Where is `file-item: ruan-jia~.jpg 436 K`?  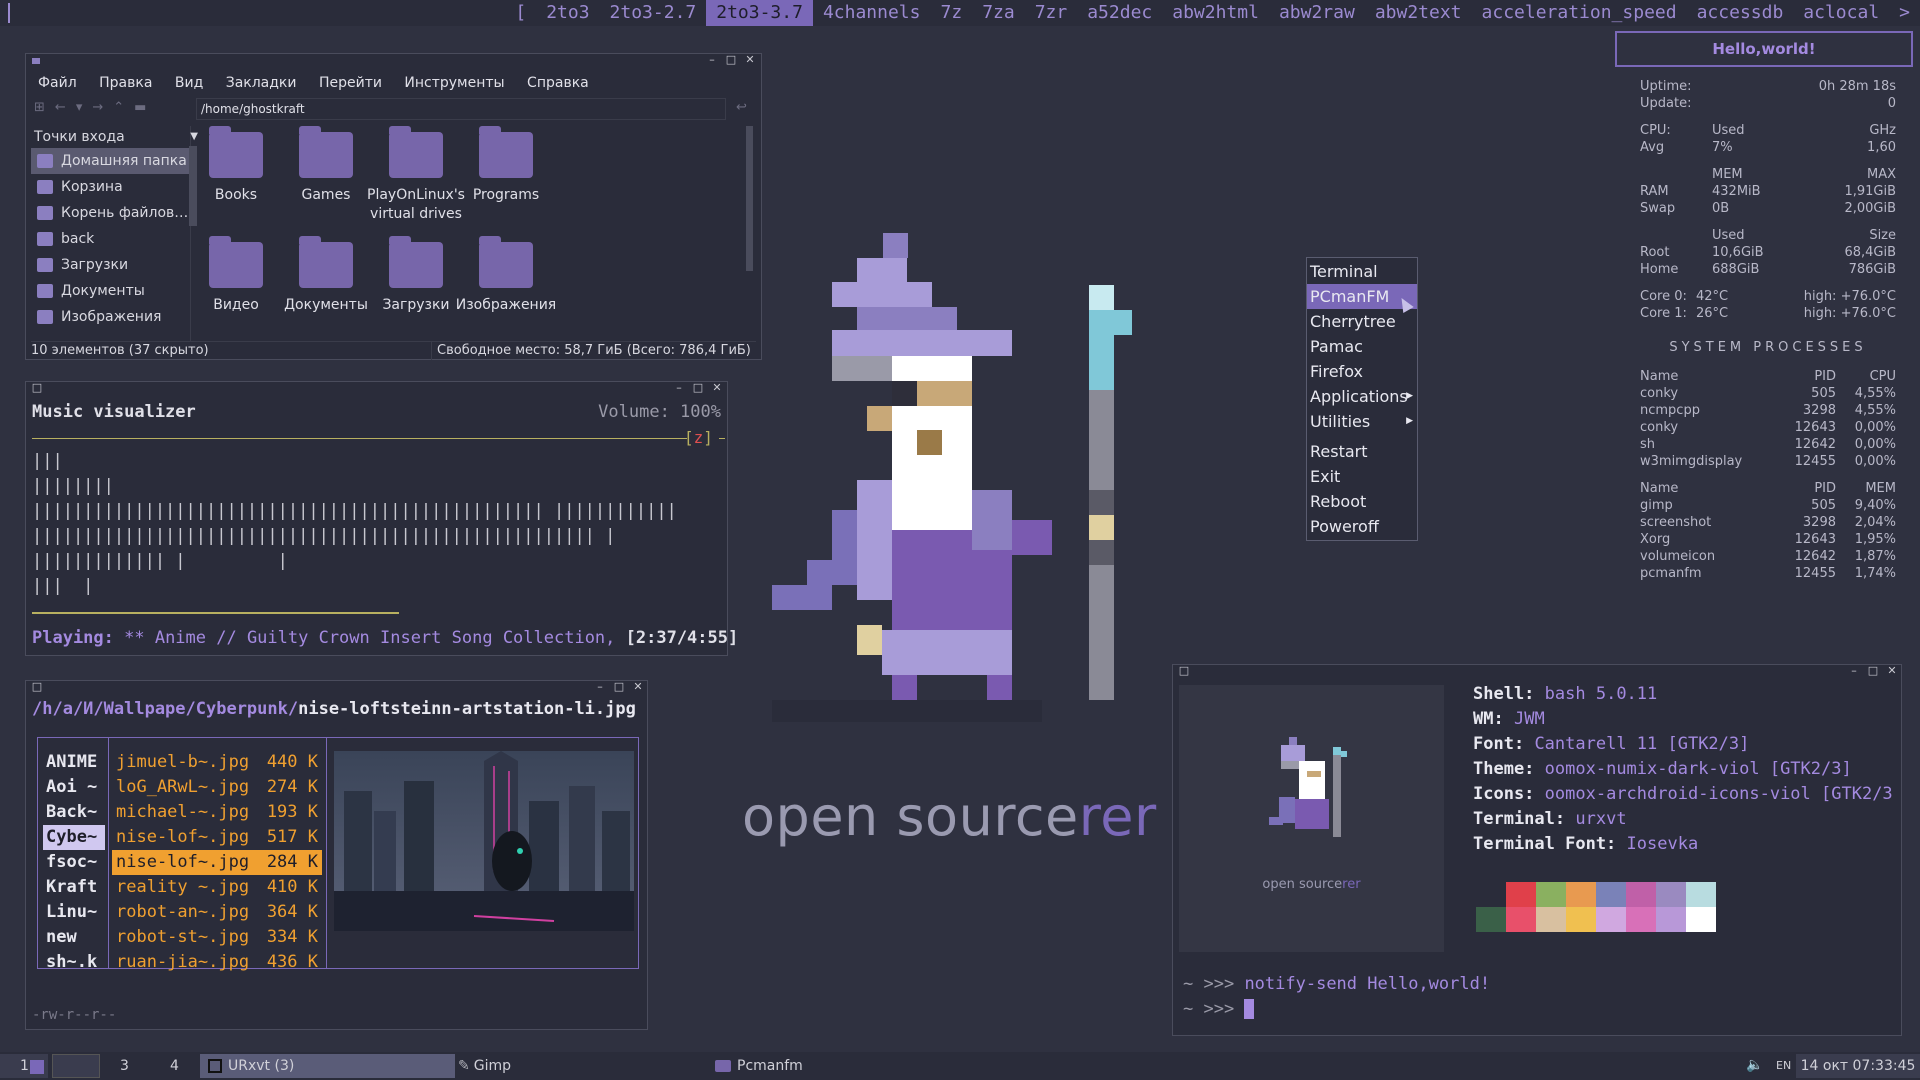 file-item: ruan-jia~.jpg 436 K is located at coordinates (217, 962).